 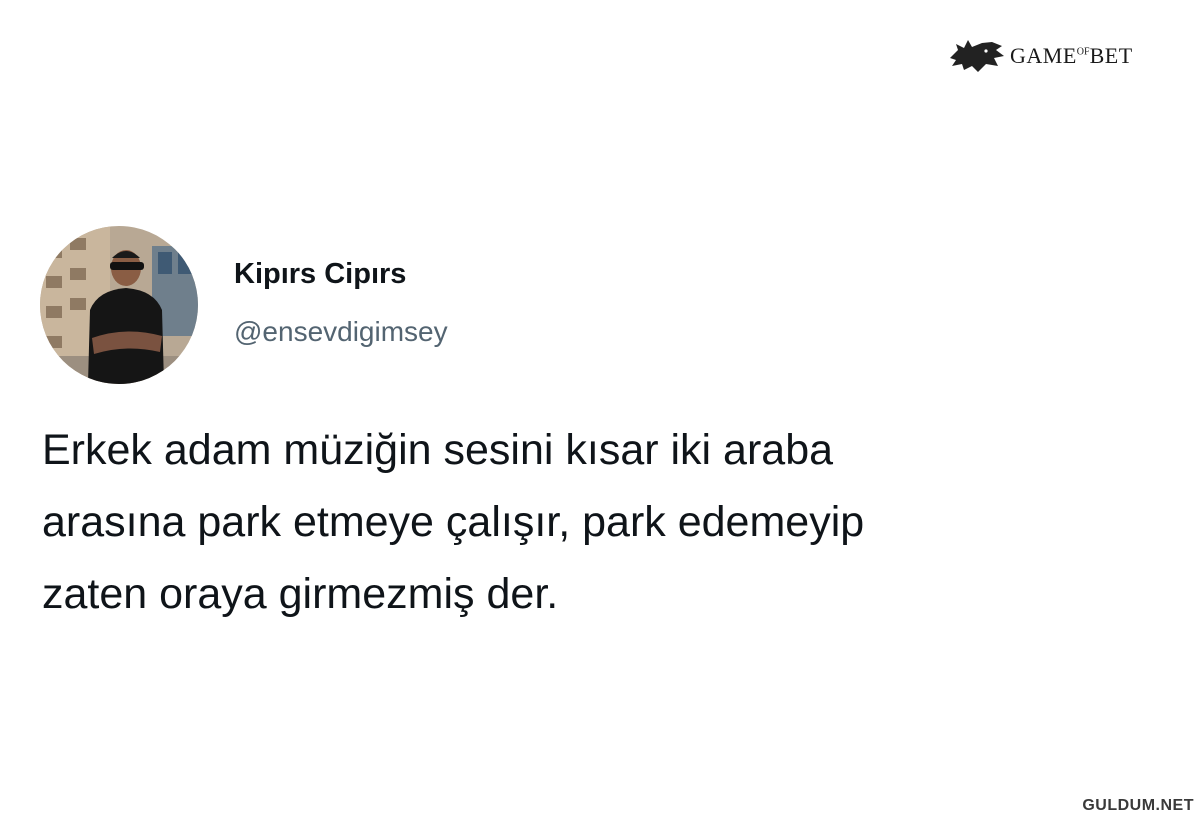 What do you see at coordinates (341, 332) in the screenshot?
I see `author-handle: @ensevdigimsey` at bounding box center [341, 332].